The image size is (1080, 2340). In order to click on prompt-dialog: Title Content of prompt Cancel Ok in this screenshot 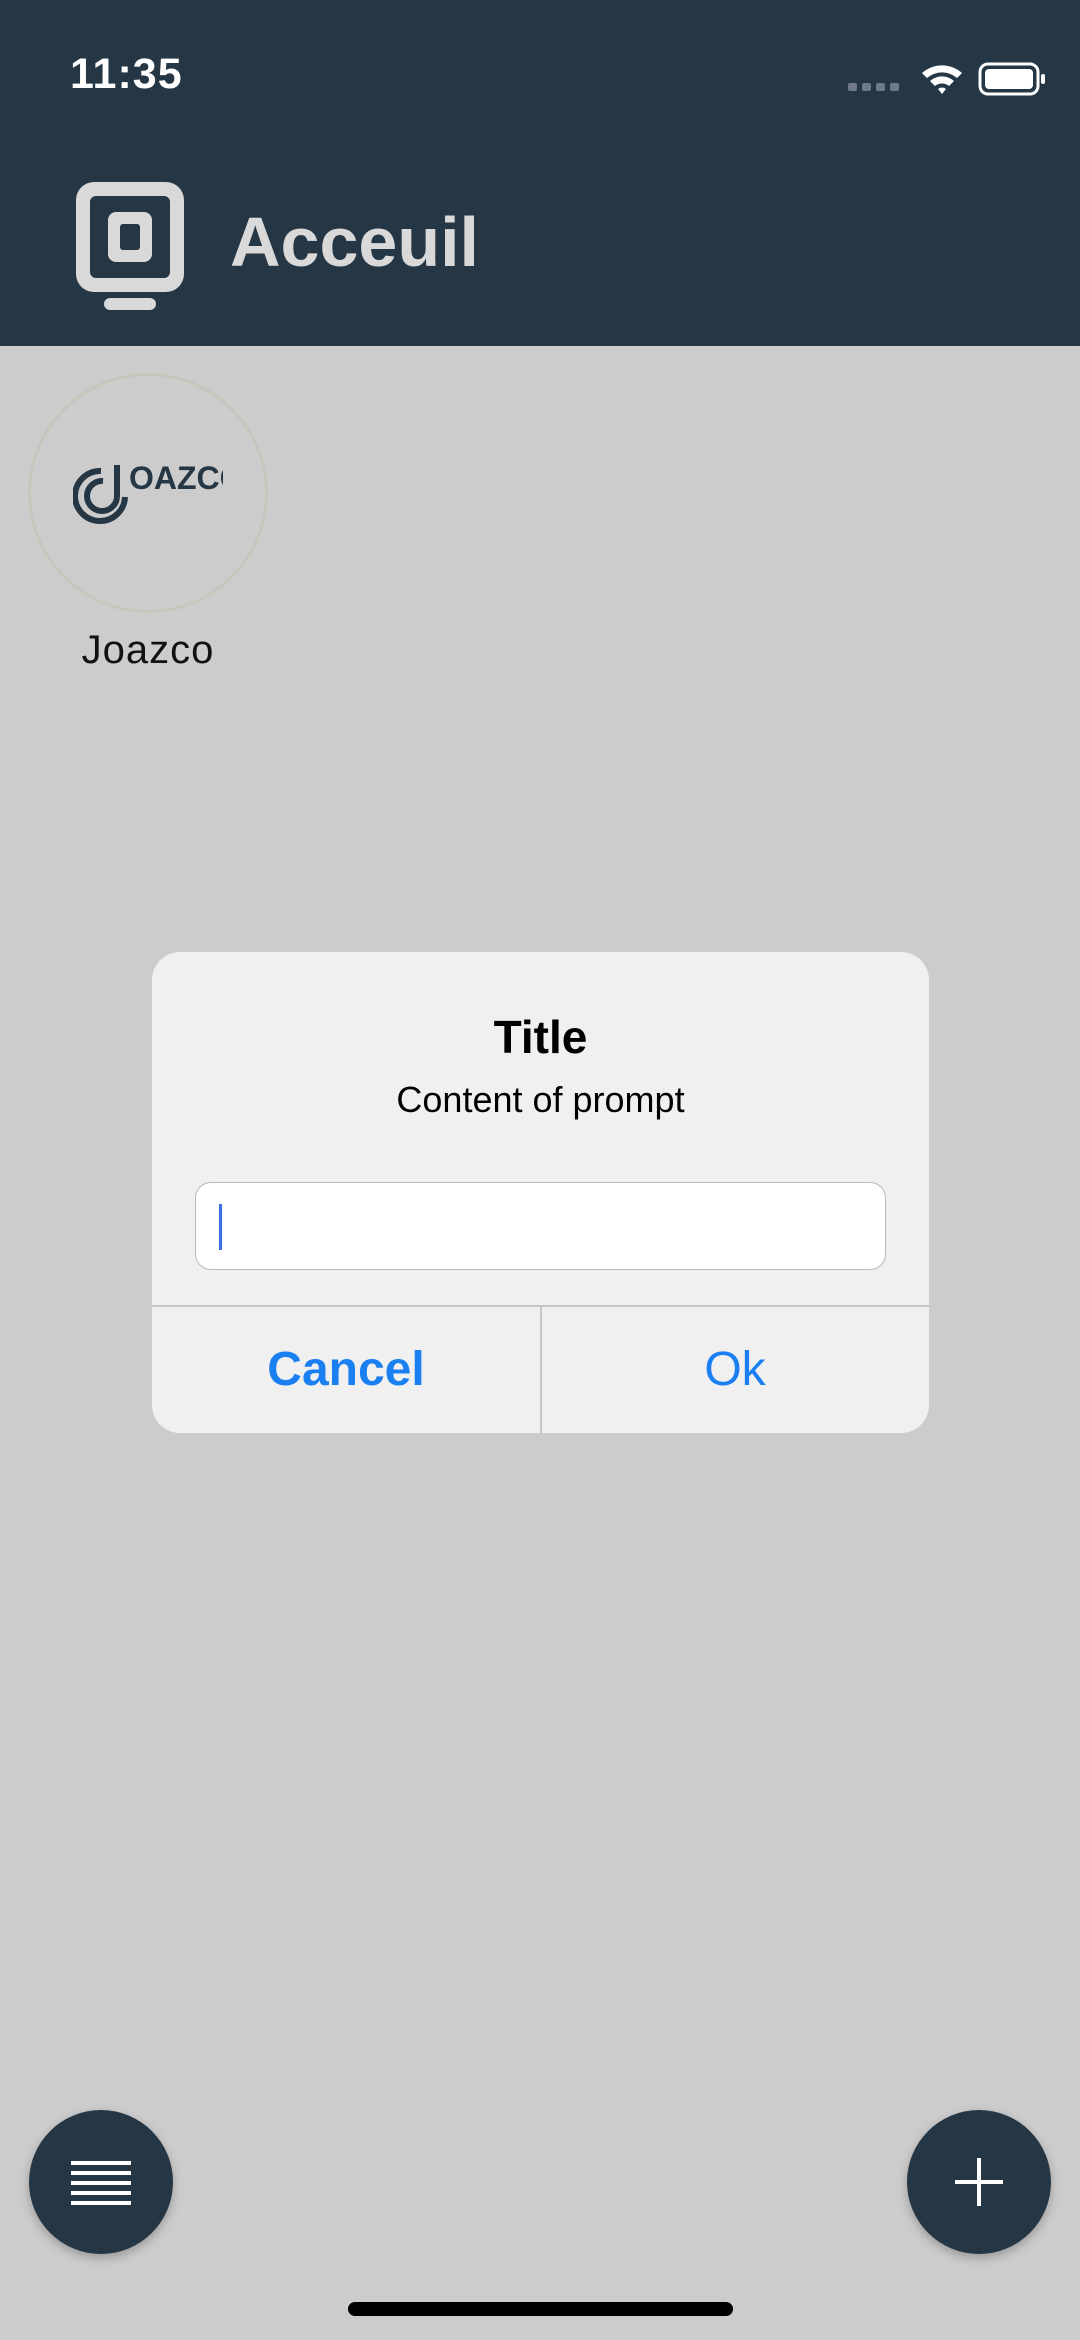, I will do `click(540, 1192)`.